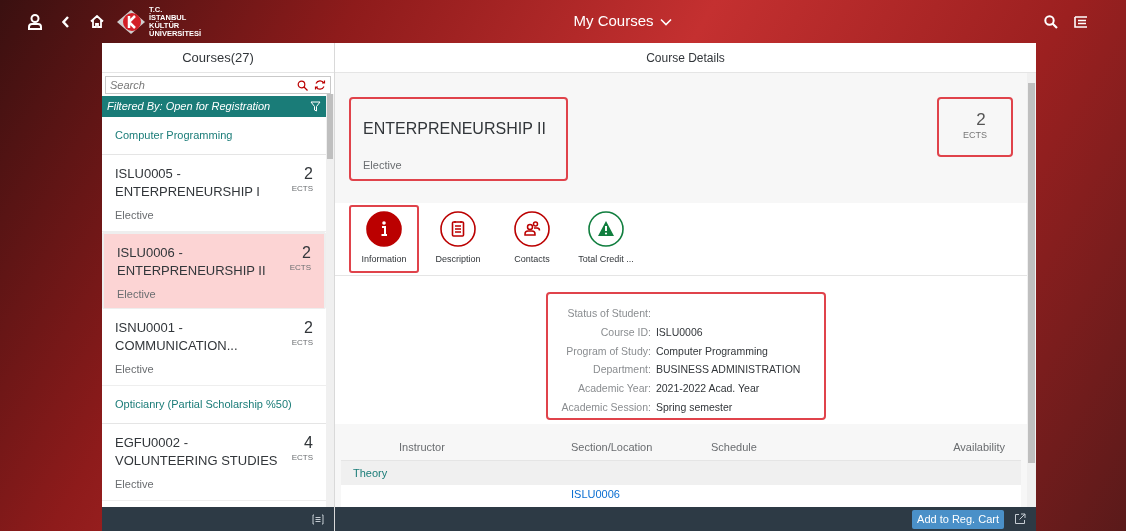 Image resolution: width=1126 pixels, height=531 pixels. Describe the element at coordinates (1020, 519) in the screenshot. I see `share-icon` at that location.